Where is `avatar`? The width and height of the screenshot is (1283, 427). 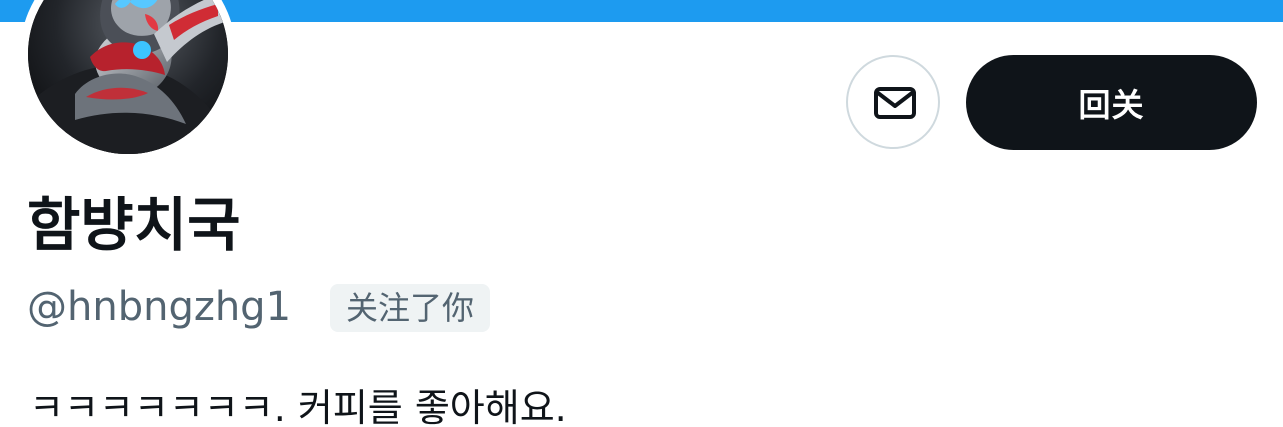 avatar is located at coordinates (128, 77).